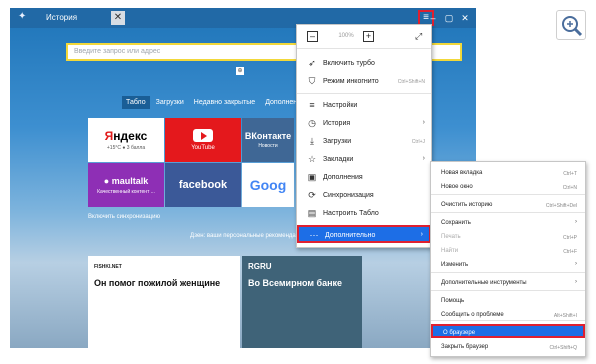  I want to click on submenu-item-label: Найти, so click(450, 251).